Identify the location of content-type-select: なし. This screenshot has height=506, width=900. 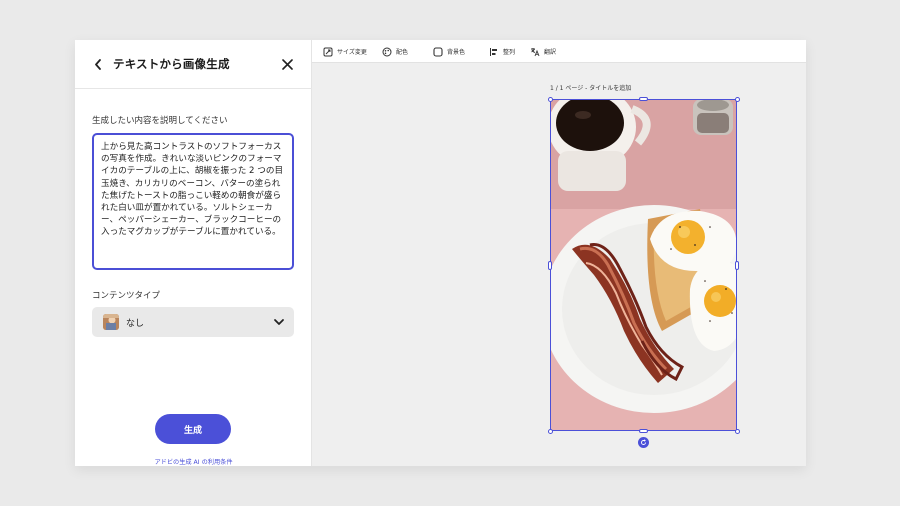
(193, 322).